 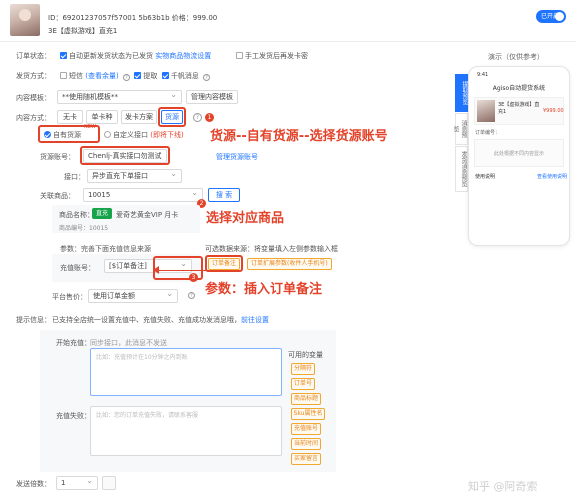 I want to click on content-method-label: 内容方式：, so click(x=33, y=118).